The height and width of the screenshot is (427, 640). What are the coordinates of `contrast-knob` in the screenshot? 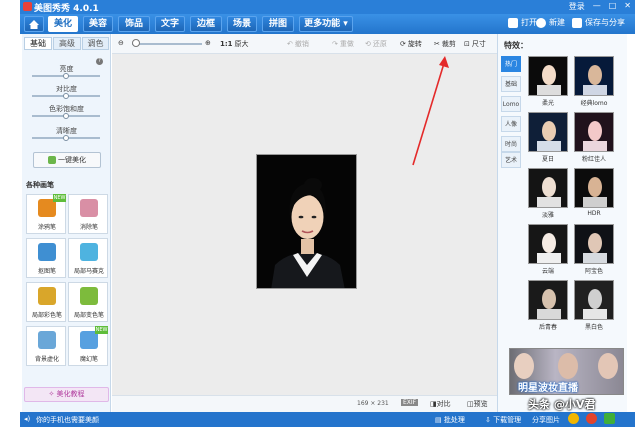 It's located at (66, 96).